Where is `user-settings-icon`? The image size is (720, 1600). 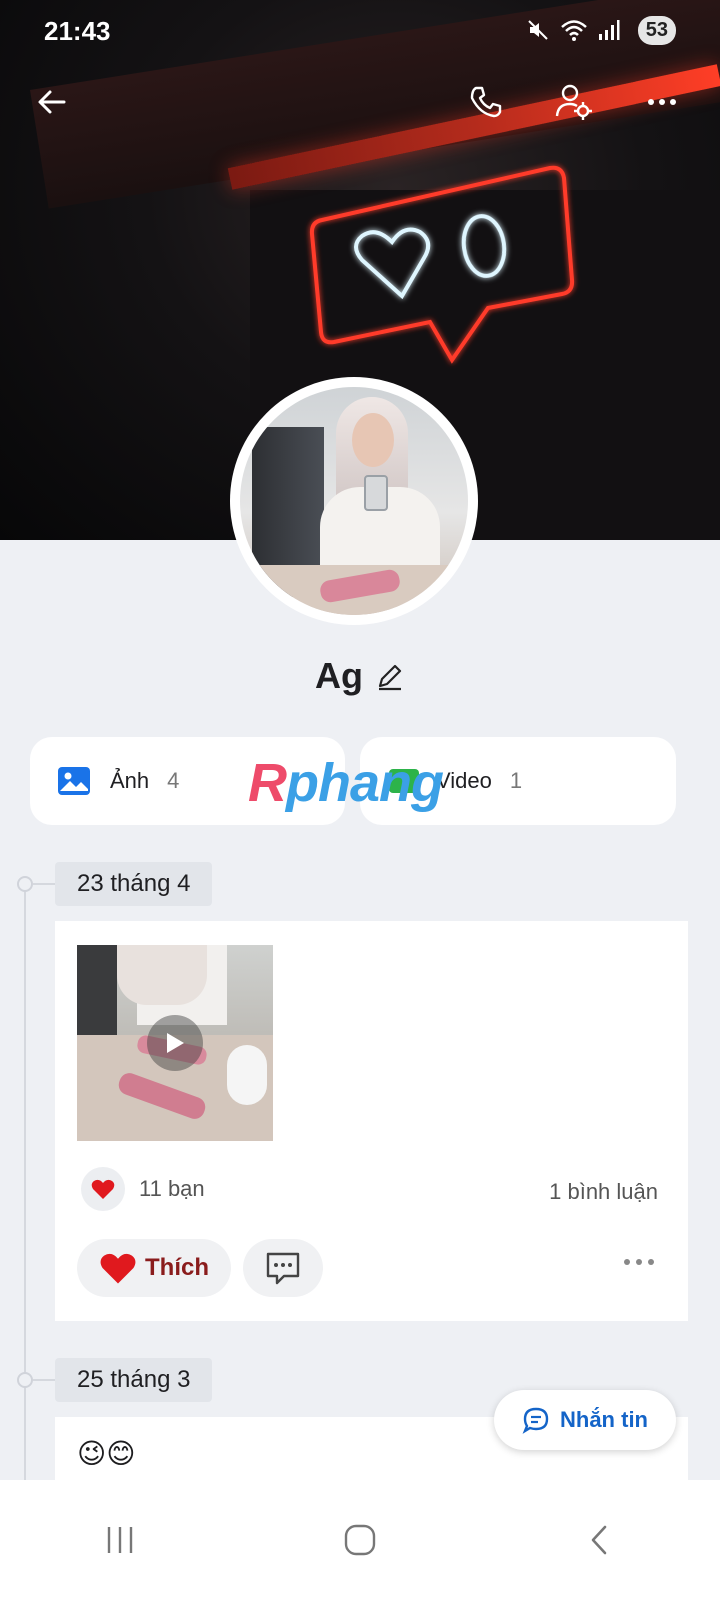 user-settings-icon is located at coordinates (573, 102).